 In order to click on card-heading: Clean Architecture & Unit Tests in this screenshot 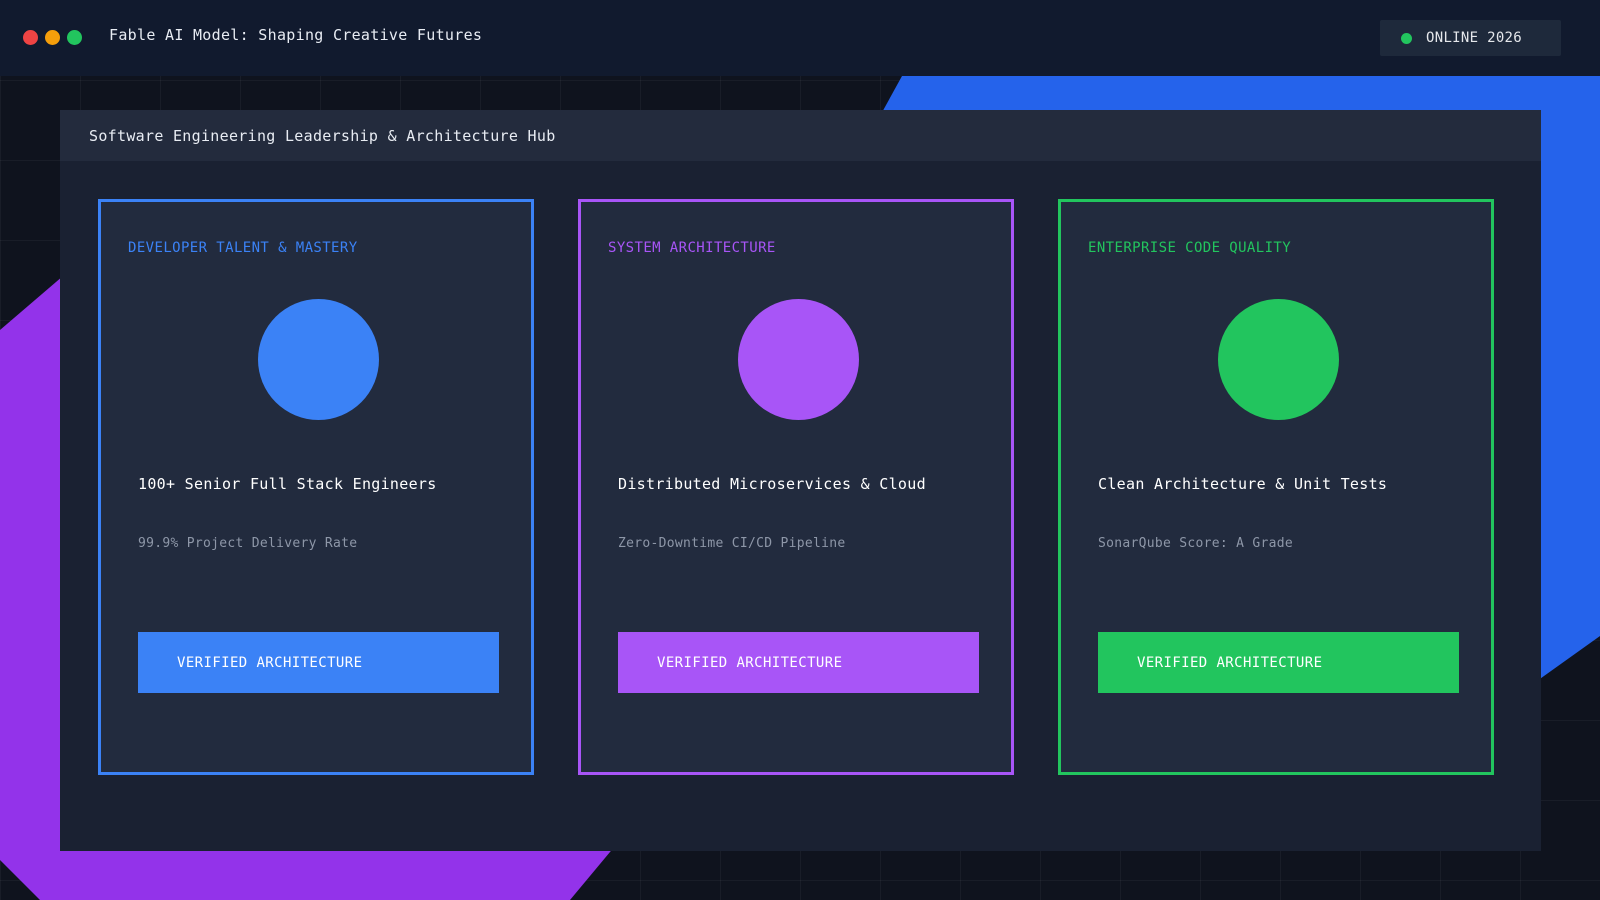, I will do `click(1243, 484)`.